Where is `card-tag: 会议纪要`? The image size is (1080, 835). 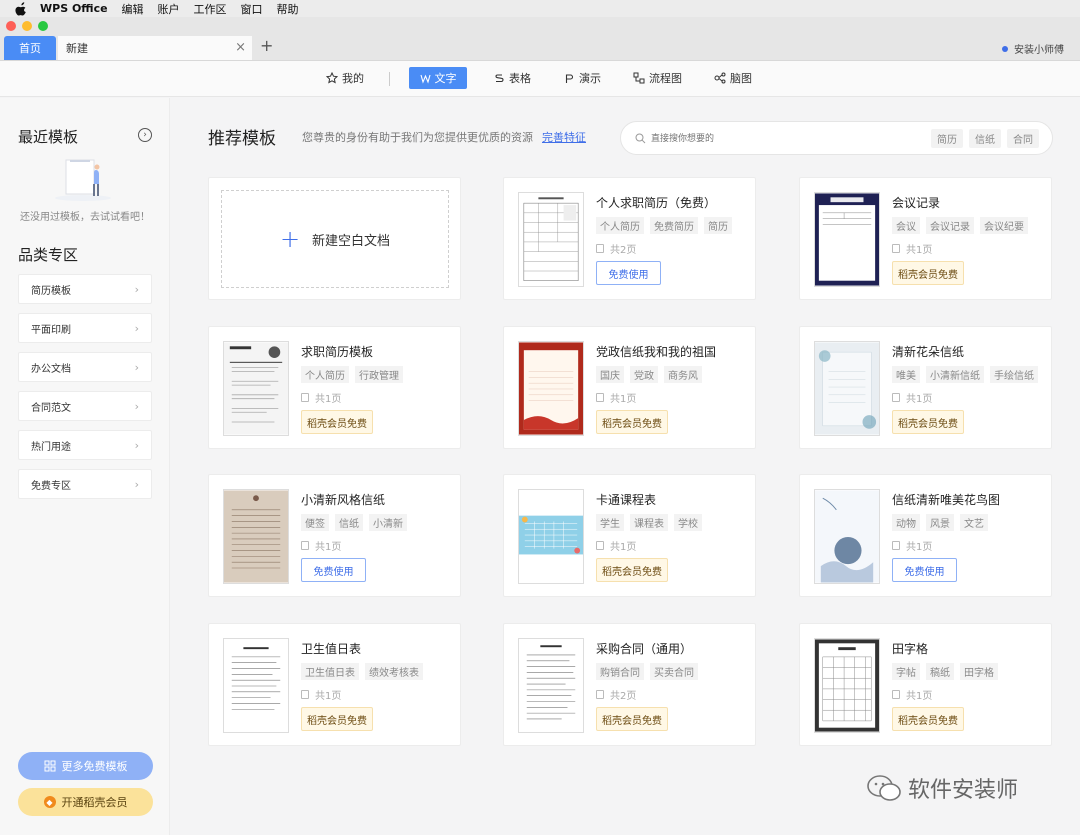
card-tag: 会议纪要 is located at coordinates (1004, 225).